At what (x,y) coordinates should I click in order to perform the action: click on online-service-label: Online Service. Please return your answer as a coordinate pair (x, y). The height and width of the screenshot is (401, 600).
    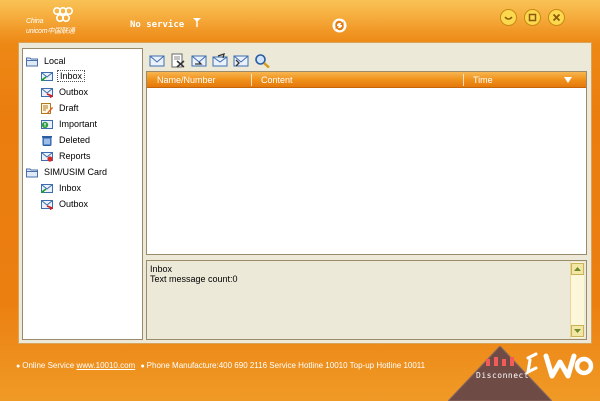
    Looking at the image, I should click on (48, 365).